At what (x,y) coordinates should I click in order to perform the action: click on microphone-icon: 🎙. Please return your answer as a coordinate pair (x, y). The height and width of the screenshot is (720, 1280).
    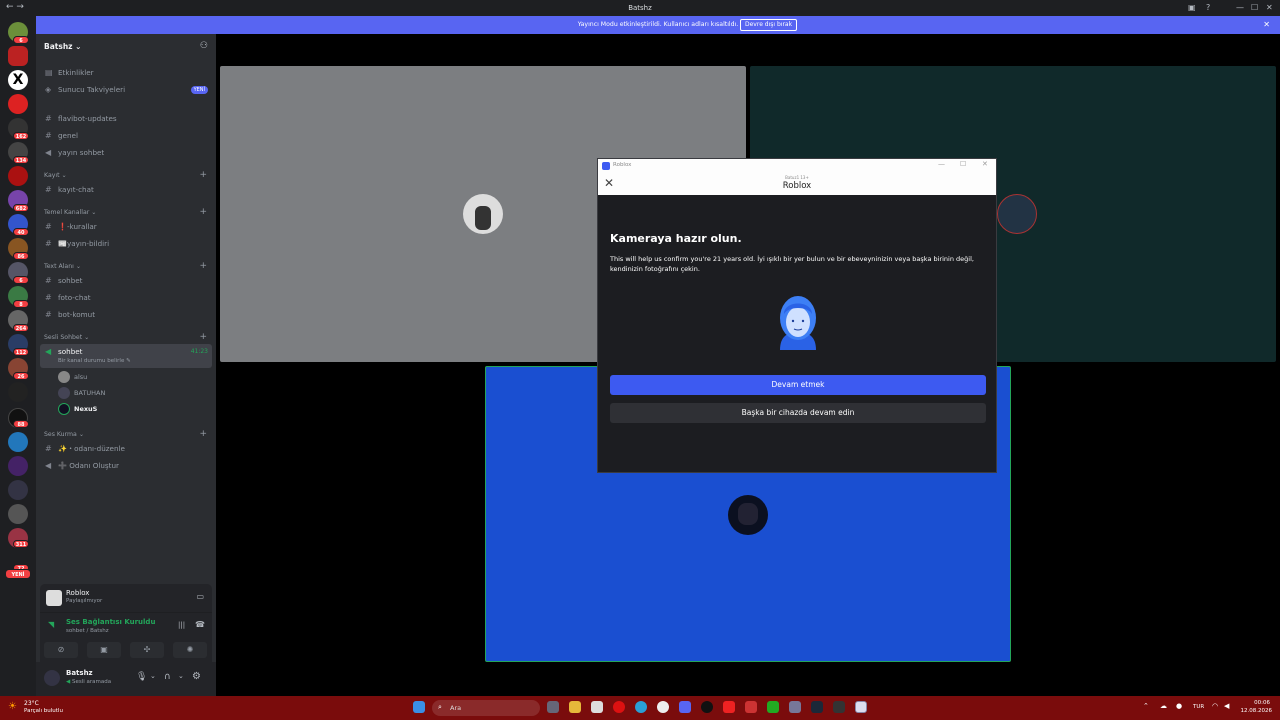
    Looking at the image, I should click on (141, 677).